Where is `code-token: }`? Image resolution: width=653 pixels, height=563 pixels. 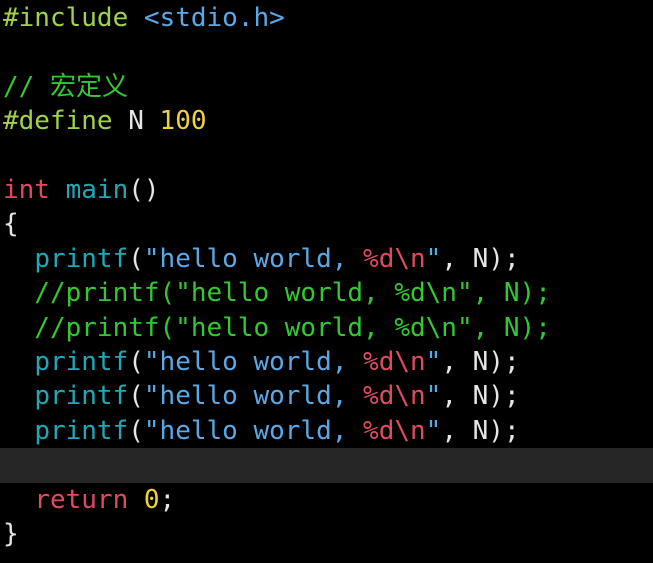
code-token: } is located at coordinates (11, 534).